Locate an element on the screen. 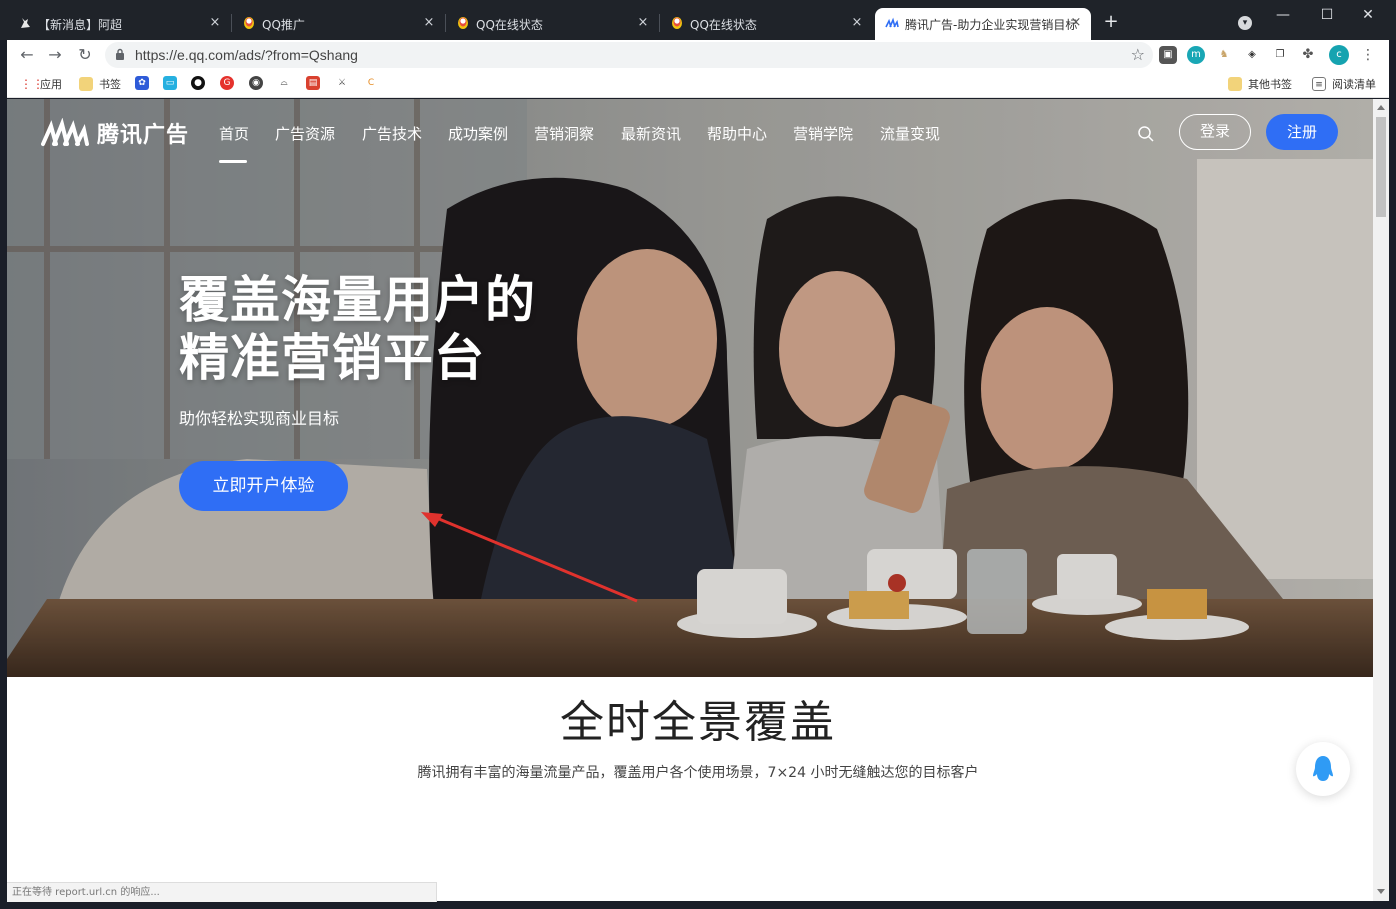 The image size is (1396, 909). bookmark-label: 应用 is located at coordinates (51, 84).